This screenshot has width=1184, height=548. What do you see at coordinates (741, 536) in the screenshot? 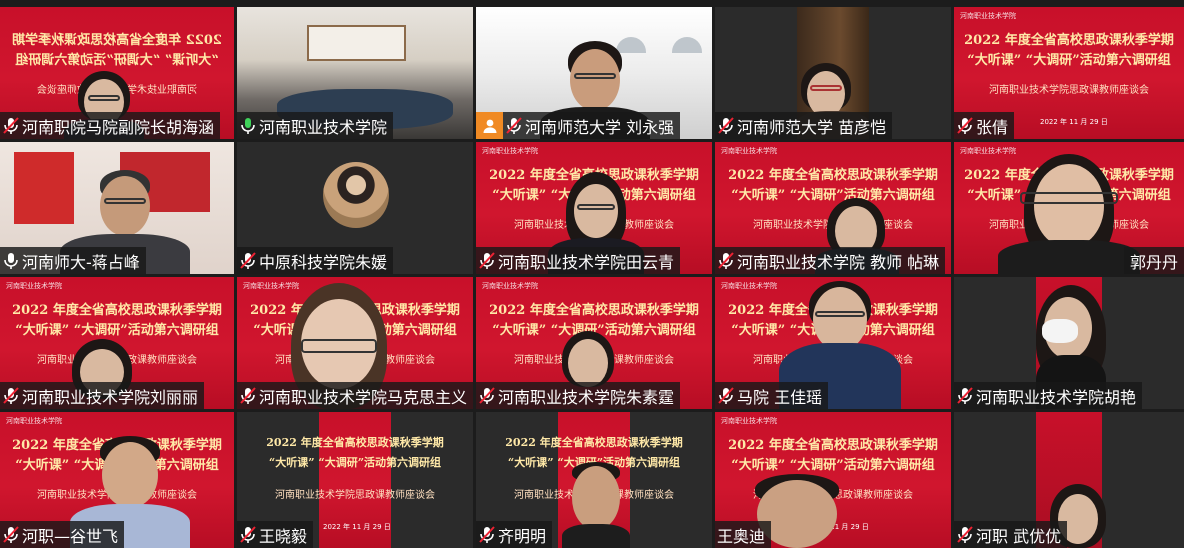
I see `participant-name: 王奥迪` at bounding box center [741, 536].